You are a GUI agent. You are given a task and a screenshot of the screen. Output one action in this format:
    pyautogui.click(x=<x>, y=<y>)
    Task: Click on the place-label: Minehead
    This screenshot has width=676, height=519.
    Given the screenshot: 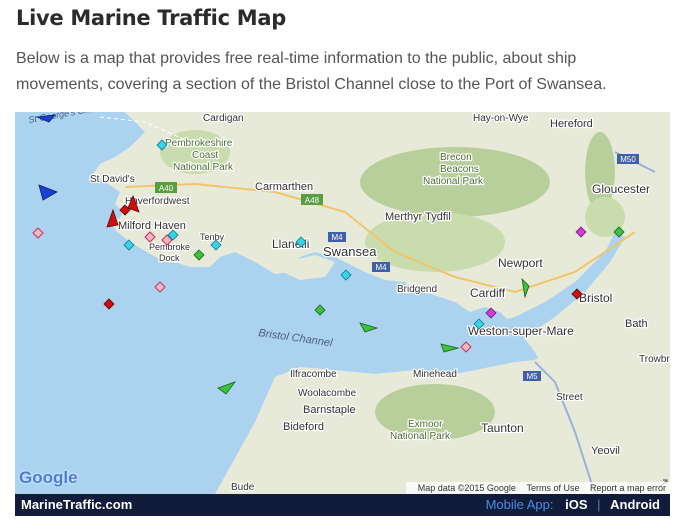 What is the action you would take?
    pyautogui.click(x=435, y=374)
    